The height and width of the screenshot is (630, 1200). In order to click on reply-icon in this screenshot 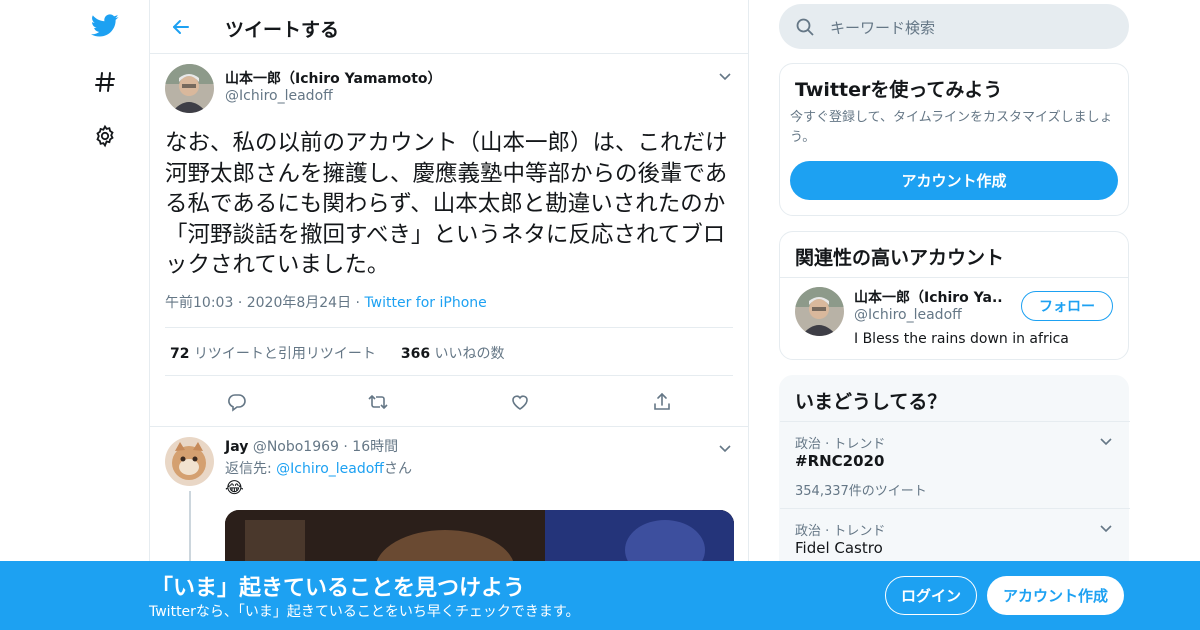, I will do `click(237, 402)`.